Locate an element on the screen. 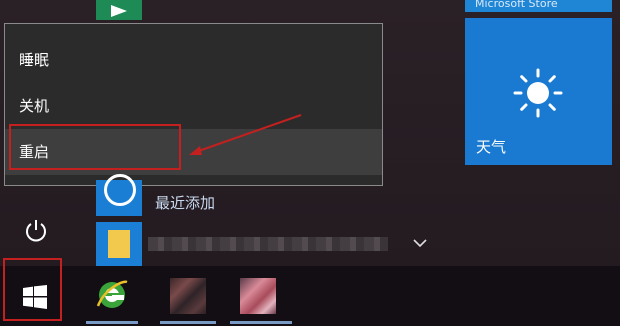 The width and height of the screenshot is (620, 326). folder-icon is located at coordinates (119, 244).